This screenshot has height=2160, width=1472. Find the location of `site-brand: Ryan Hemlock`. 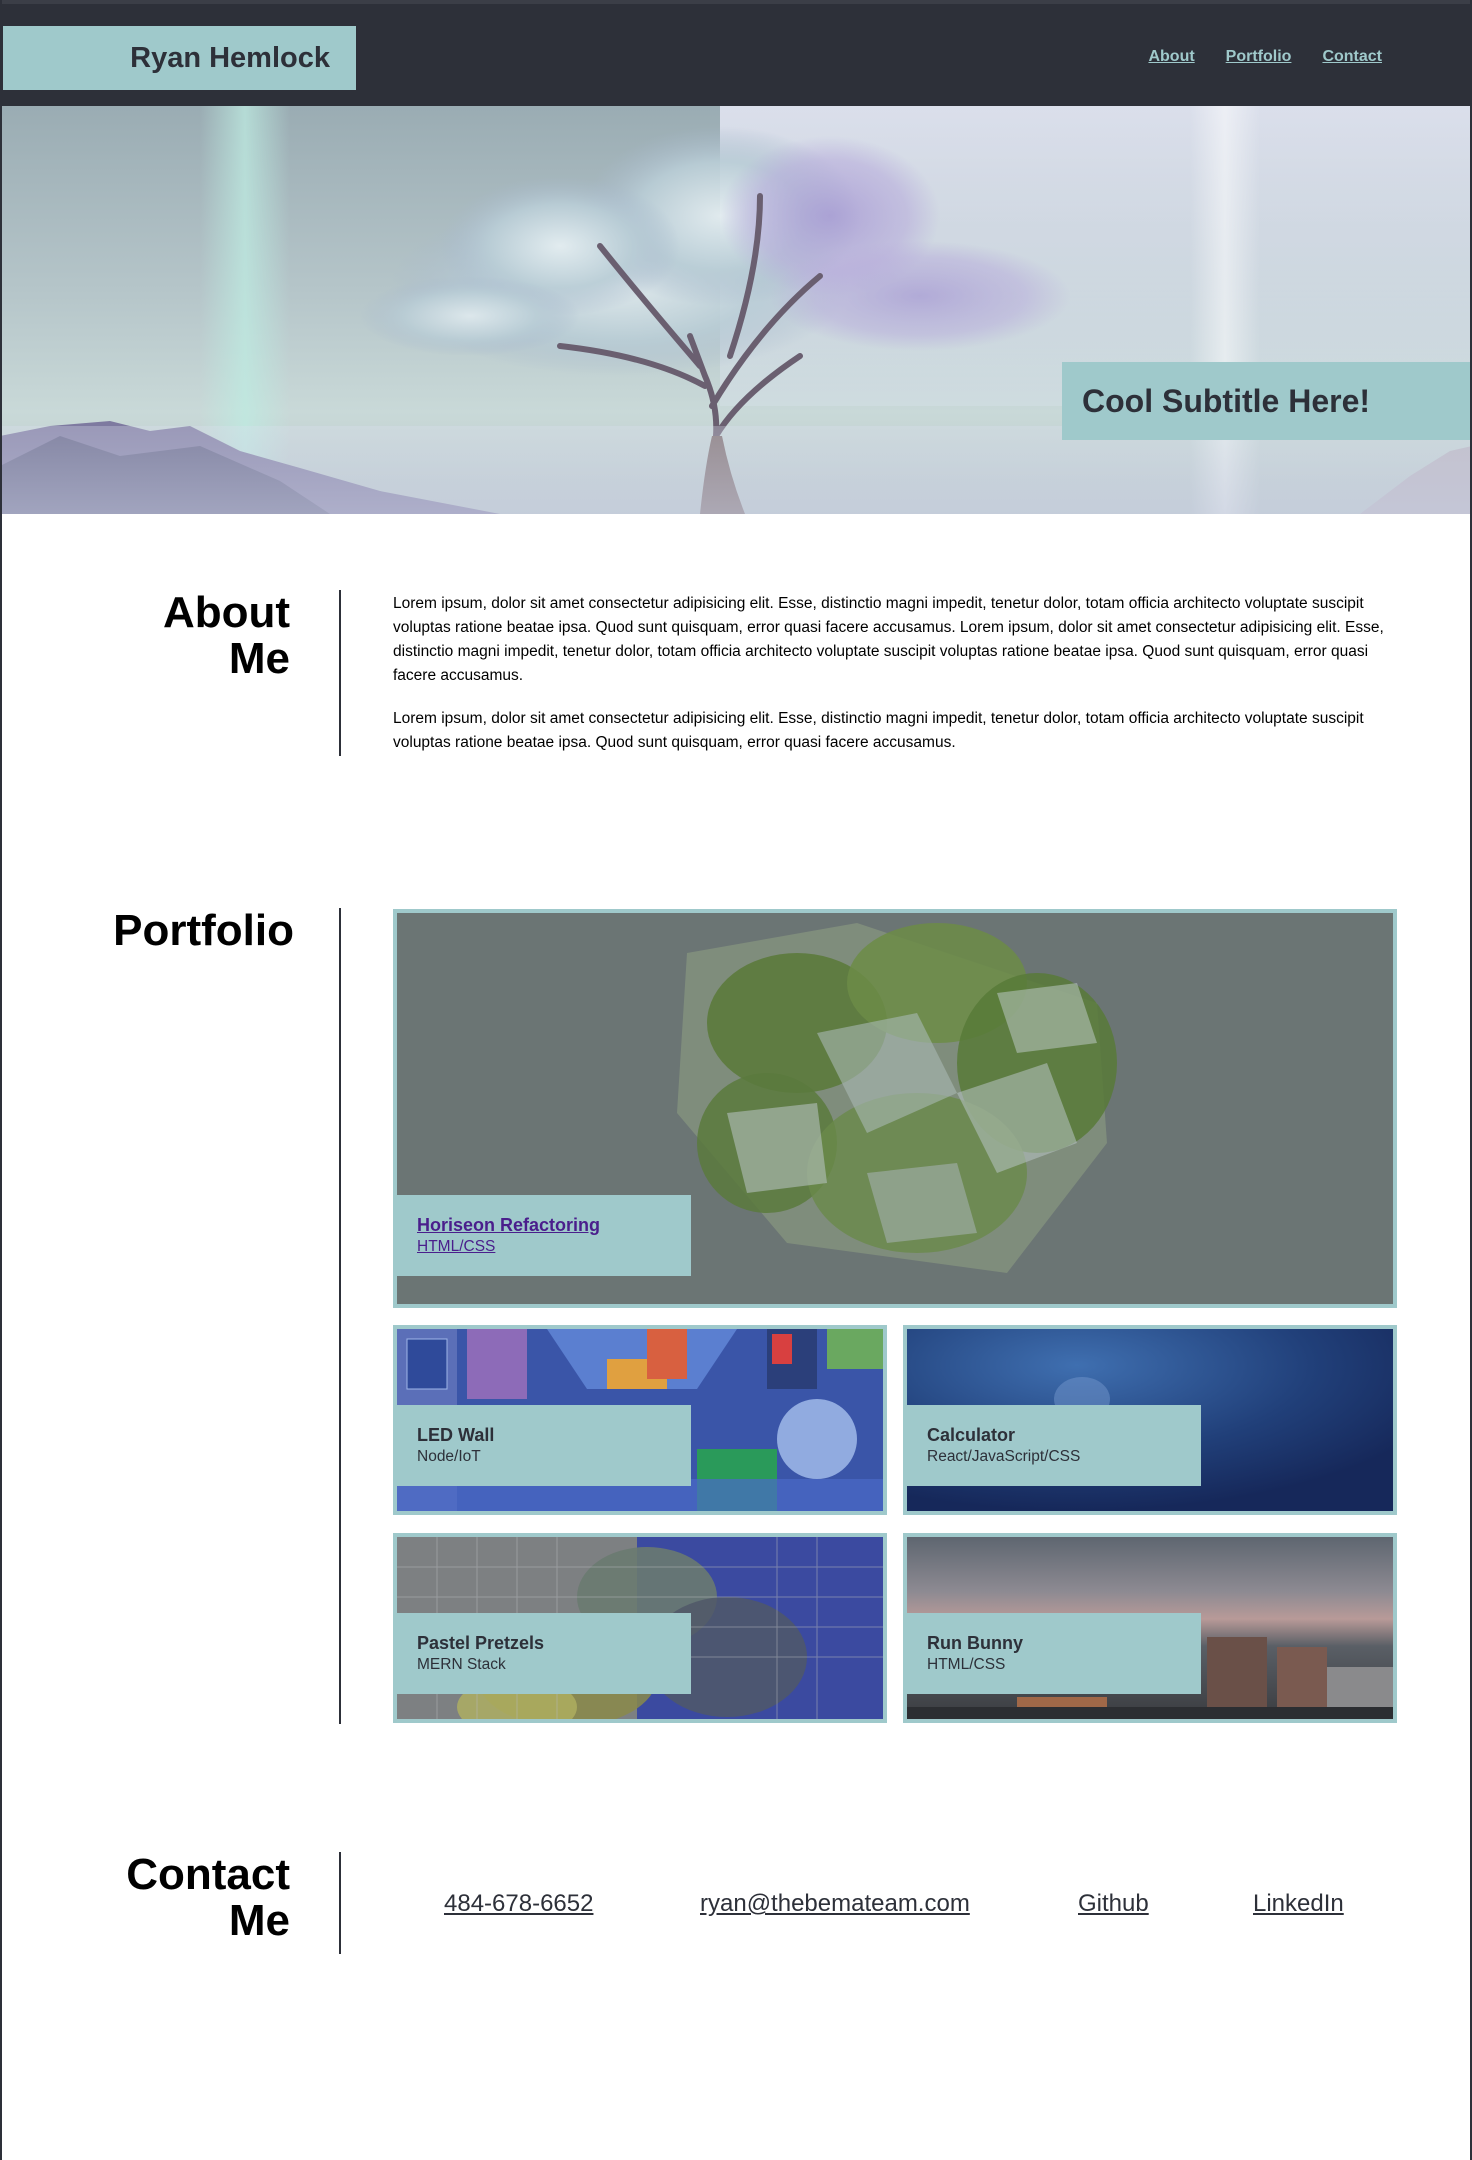

site-brand: Ryan Hemlock is located at coordinates (179, 58).